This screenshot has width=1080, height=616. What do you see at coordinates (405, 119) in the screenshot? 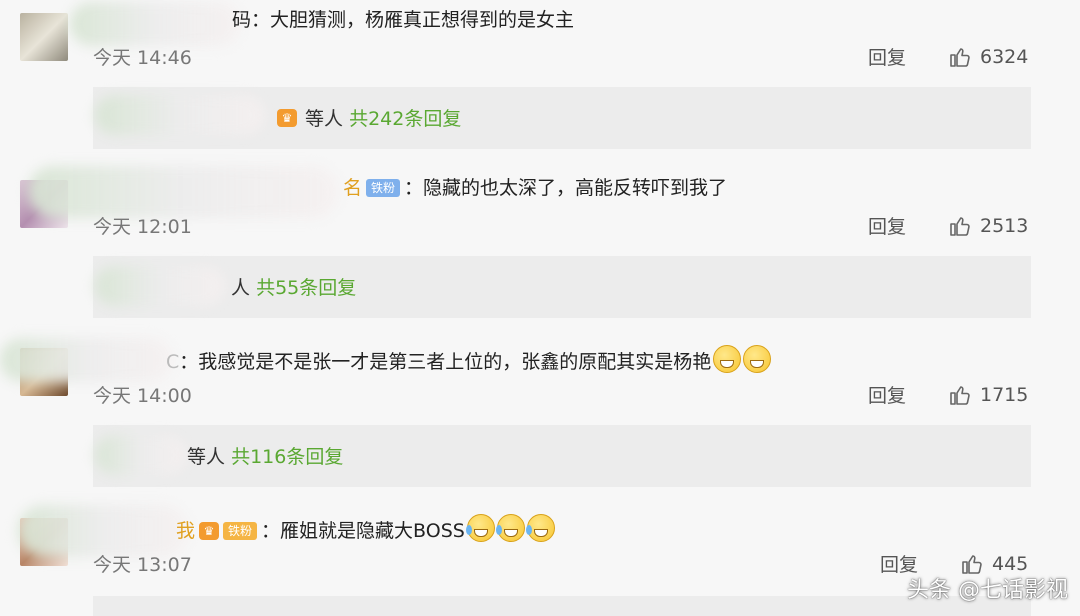
I see `replies-count-link: 共242条回复` at bounding box center [405, 119].